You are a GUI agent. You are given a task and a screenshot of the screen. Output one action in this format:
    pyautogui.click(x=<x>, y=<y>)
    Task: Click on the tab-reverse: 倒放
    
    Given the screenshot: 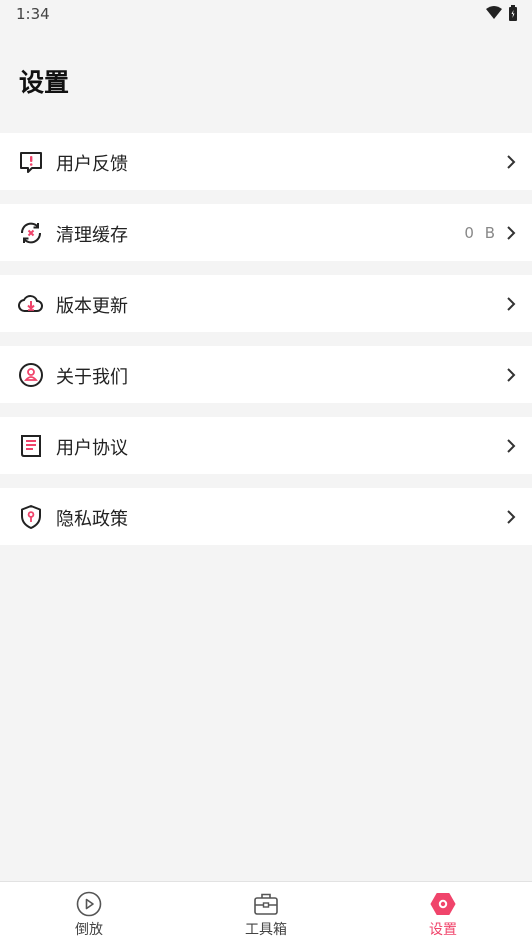 What is the action you would take?
    pyautogui.click(x=89, y=913)
    